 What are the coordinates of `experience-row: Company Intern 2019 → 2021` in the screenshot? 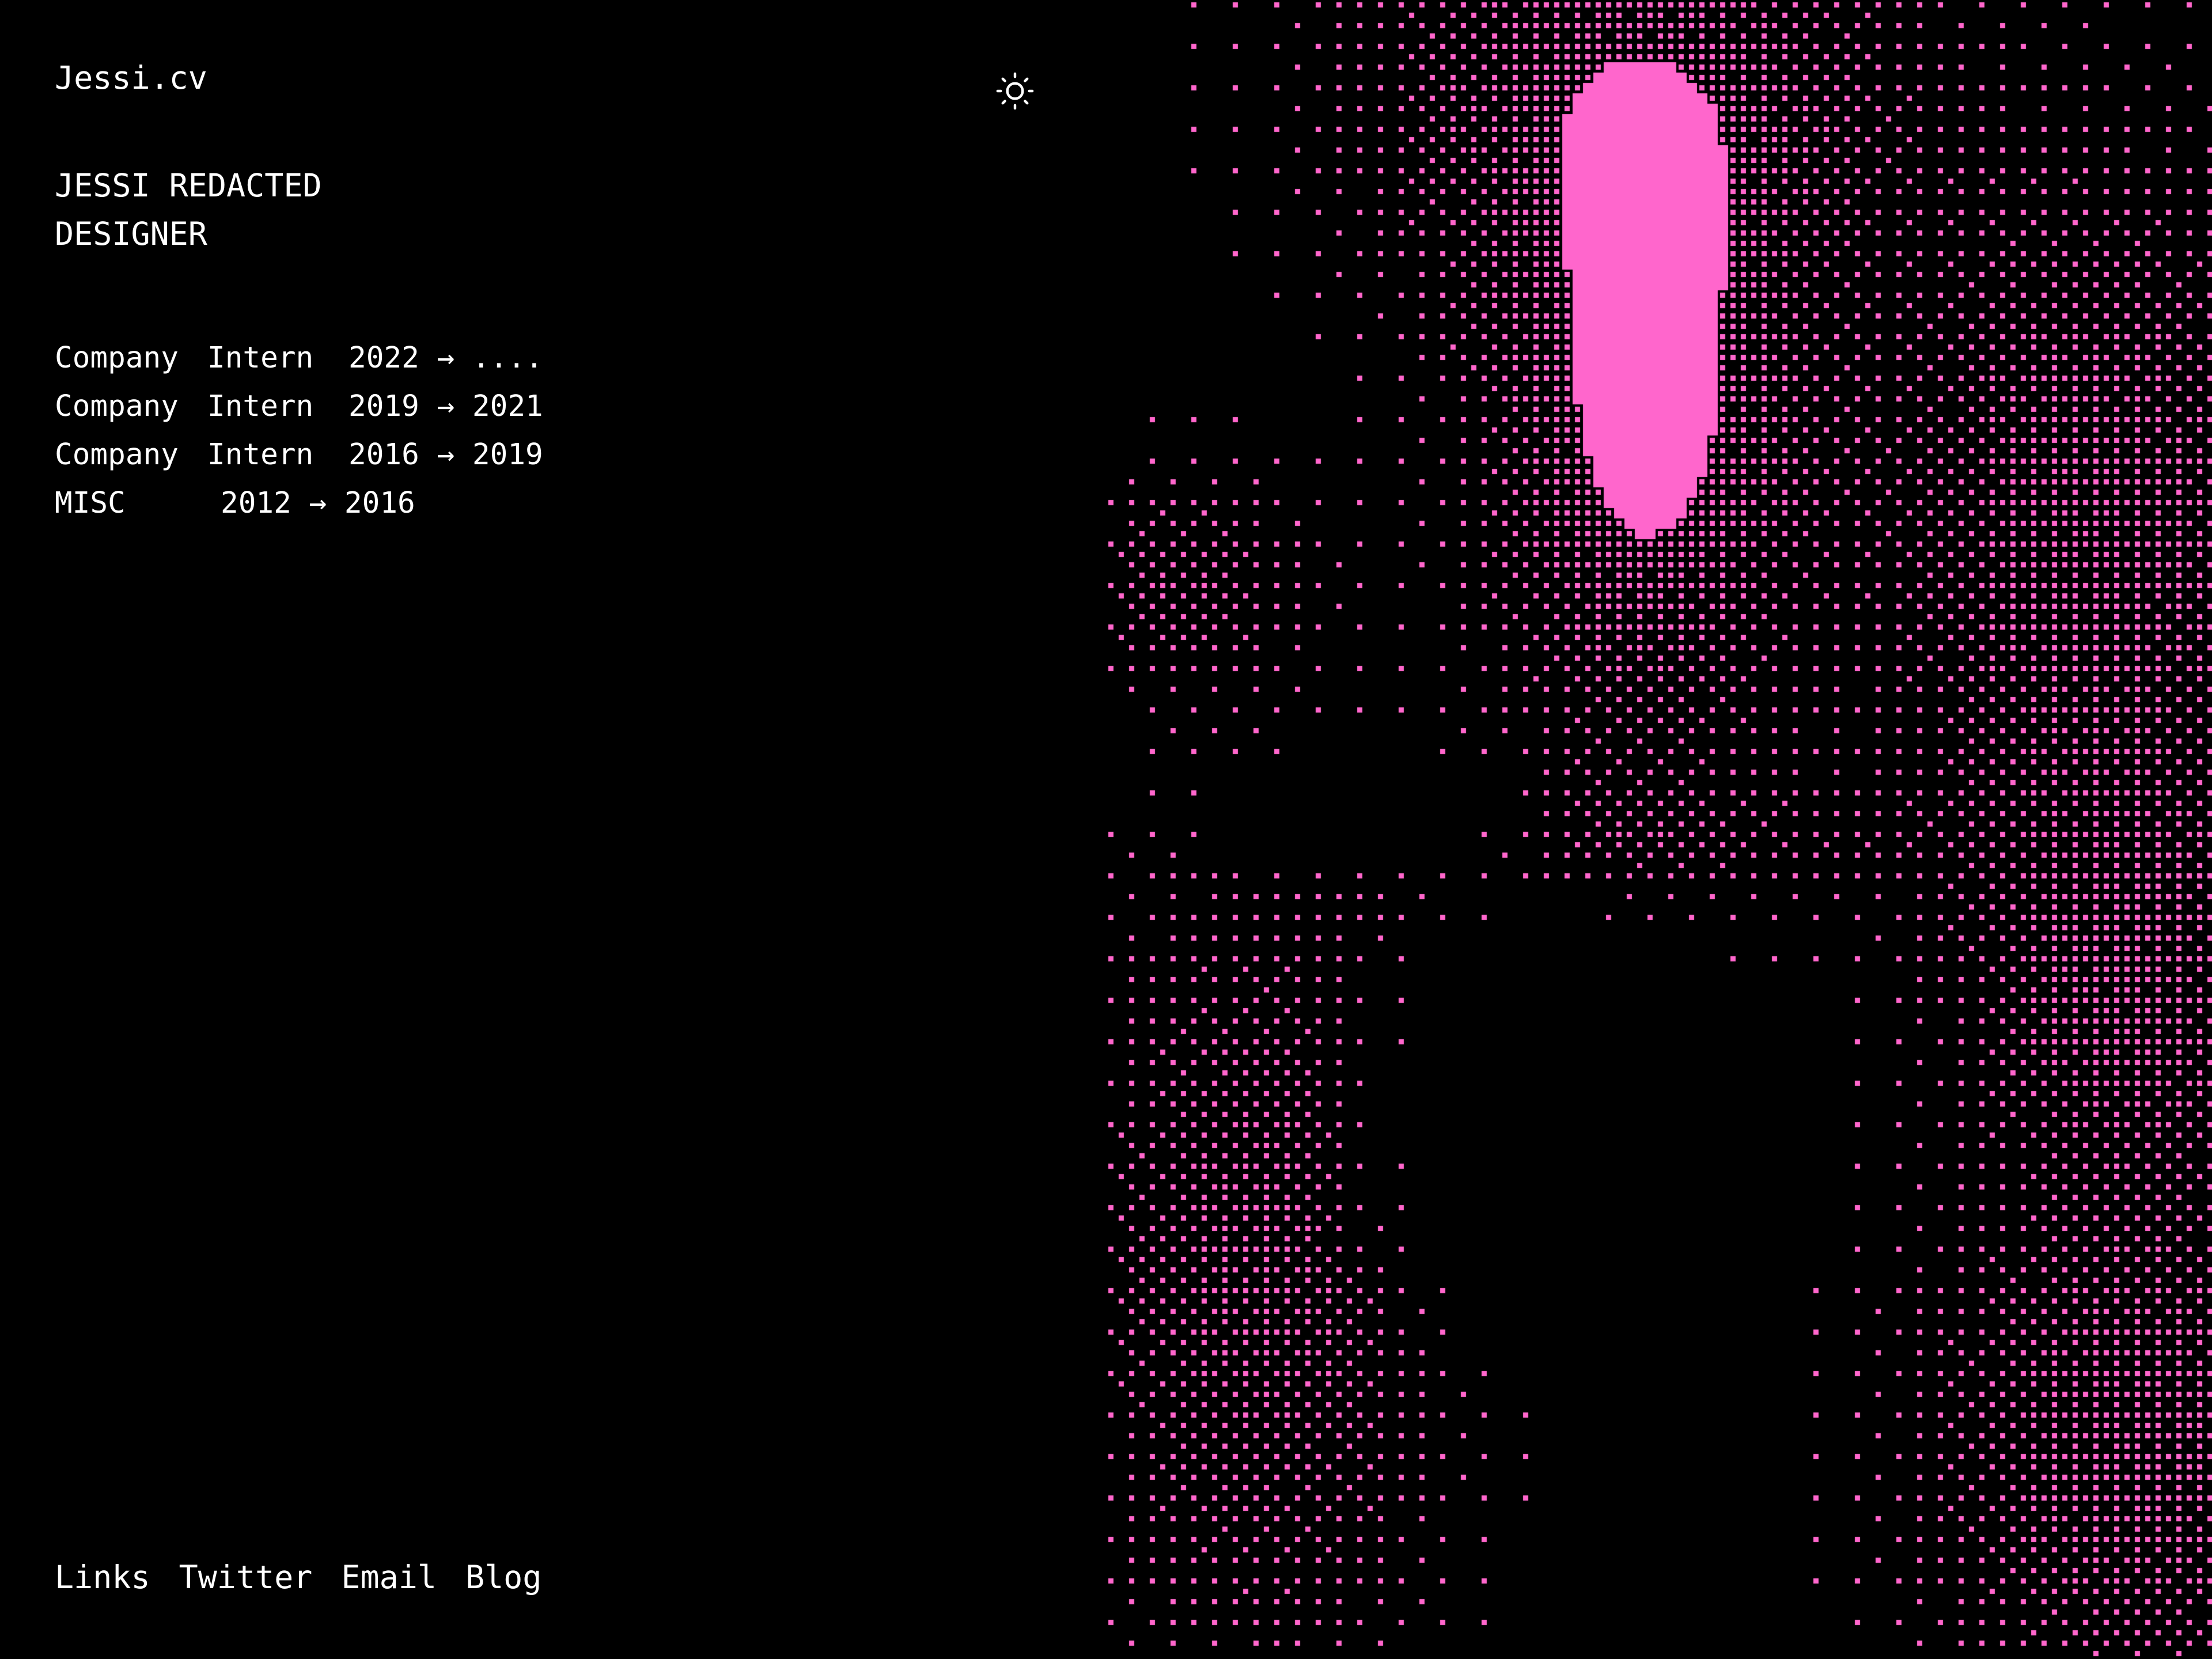 It's located at (299, 406).